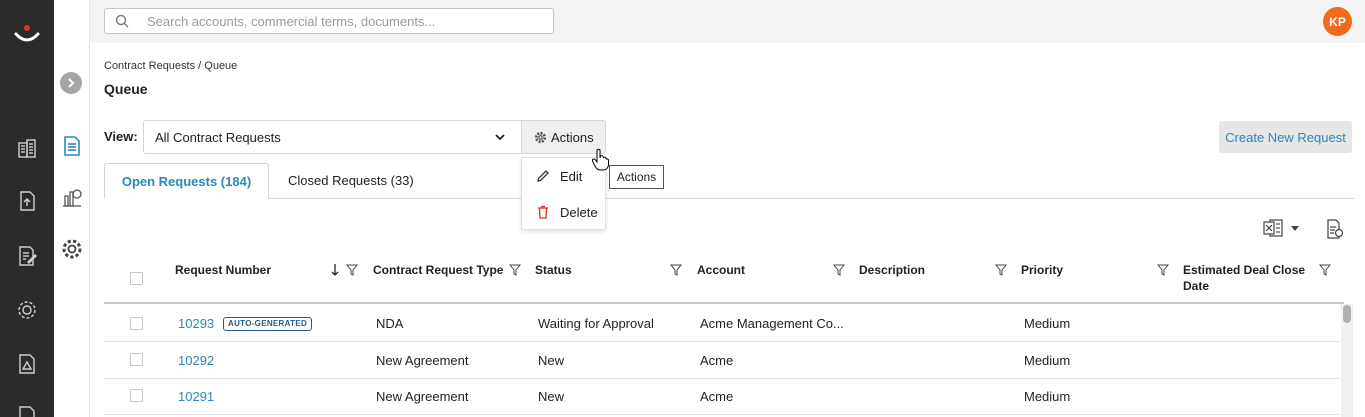 The width and height of the screenshot is (1365, 417). I want to click on hand-cursor-icon, so click(600, 159).